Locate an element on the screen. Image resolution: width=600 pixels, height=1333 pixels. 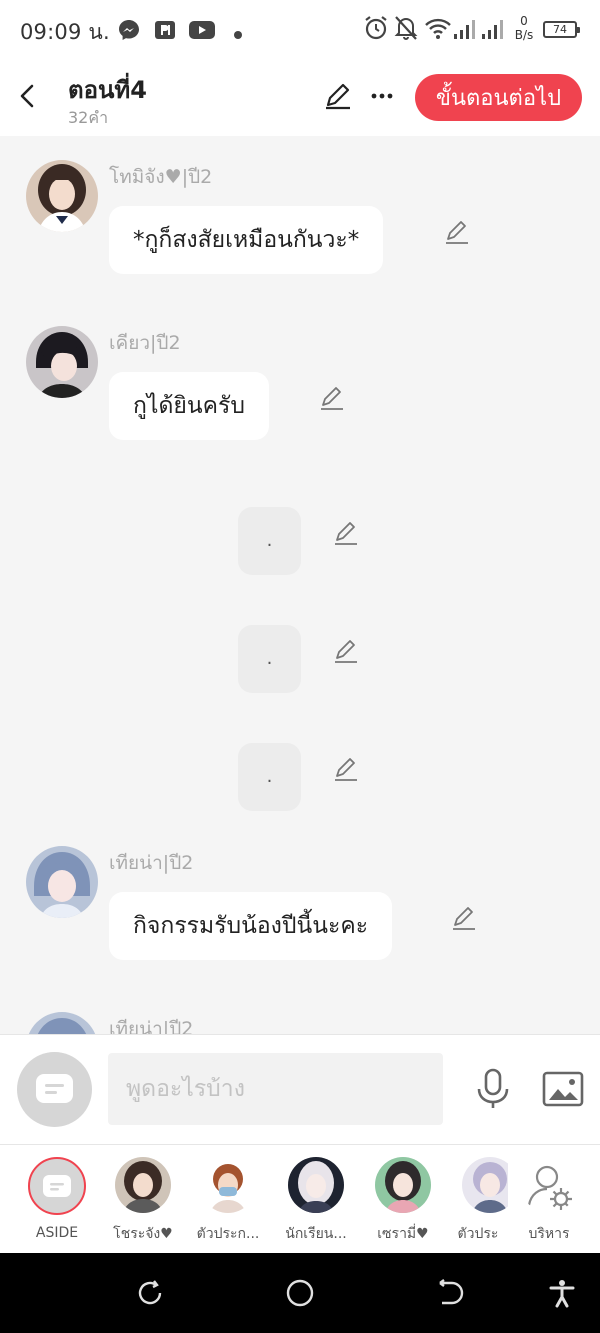
message-sender-name: โทมิจัง♥|ปี2 is located at coordinates (161, 177).